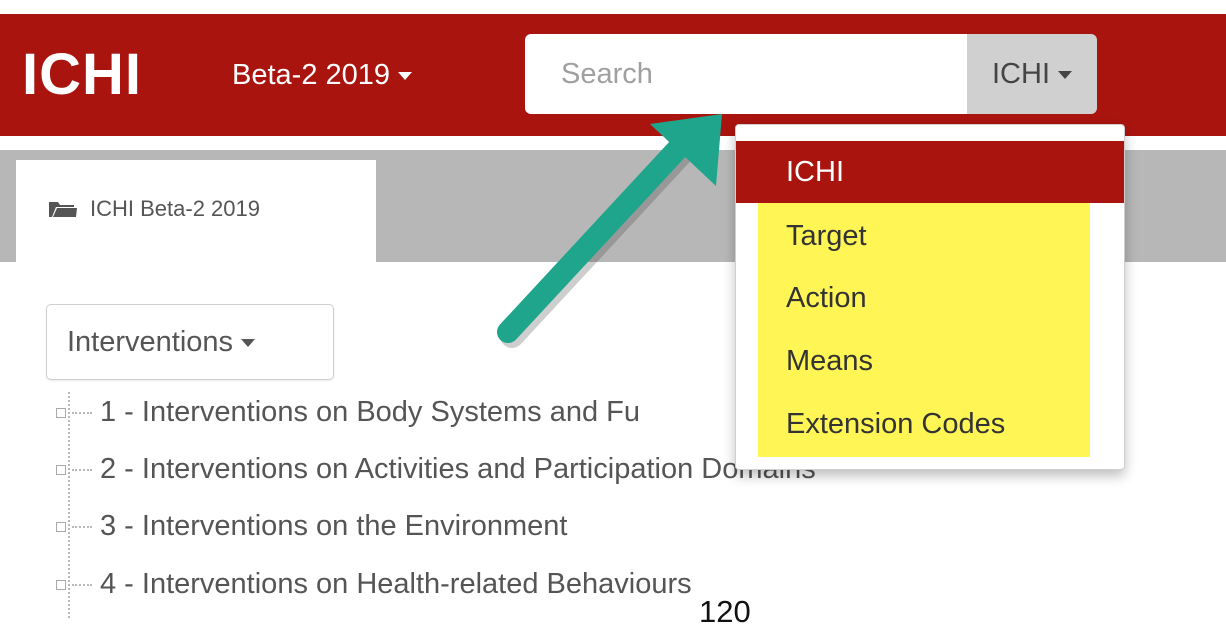  What do you see at coordinates (150, 342) in the screenshot?
I see `interventions-label: Interventions` at bounding box center [150, 342].